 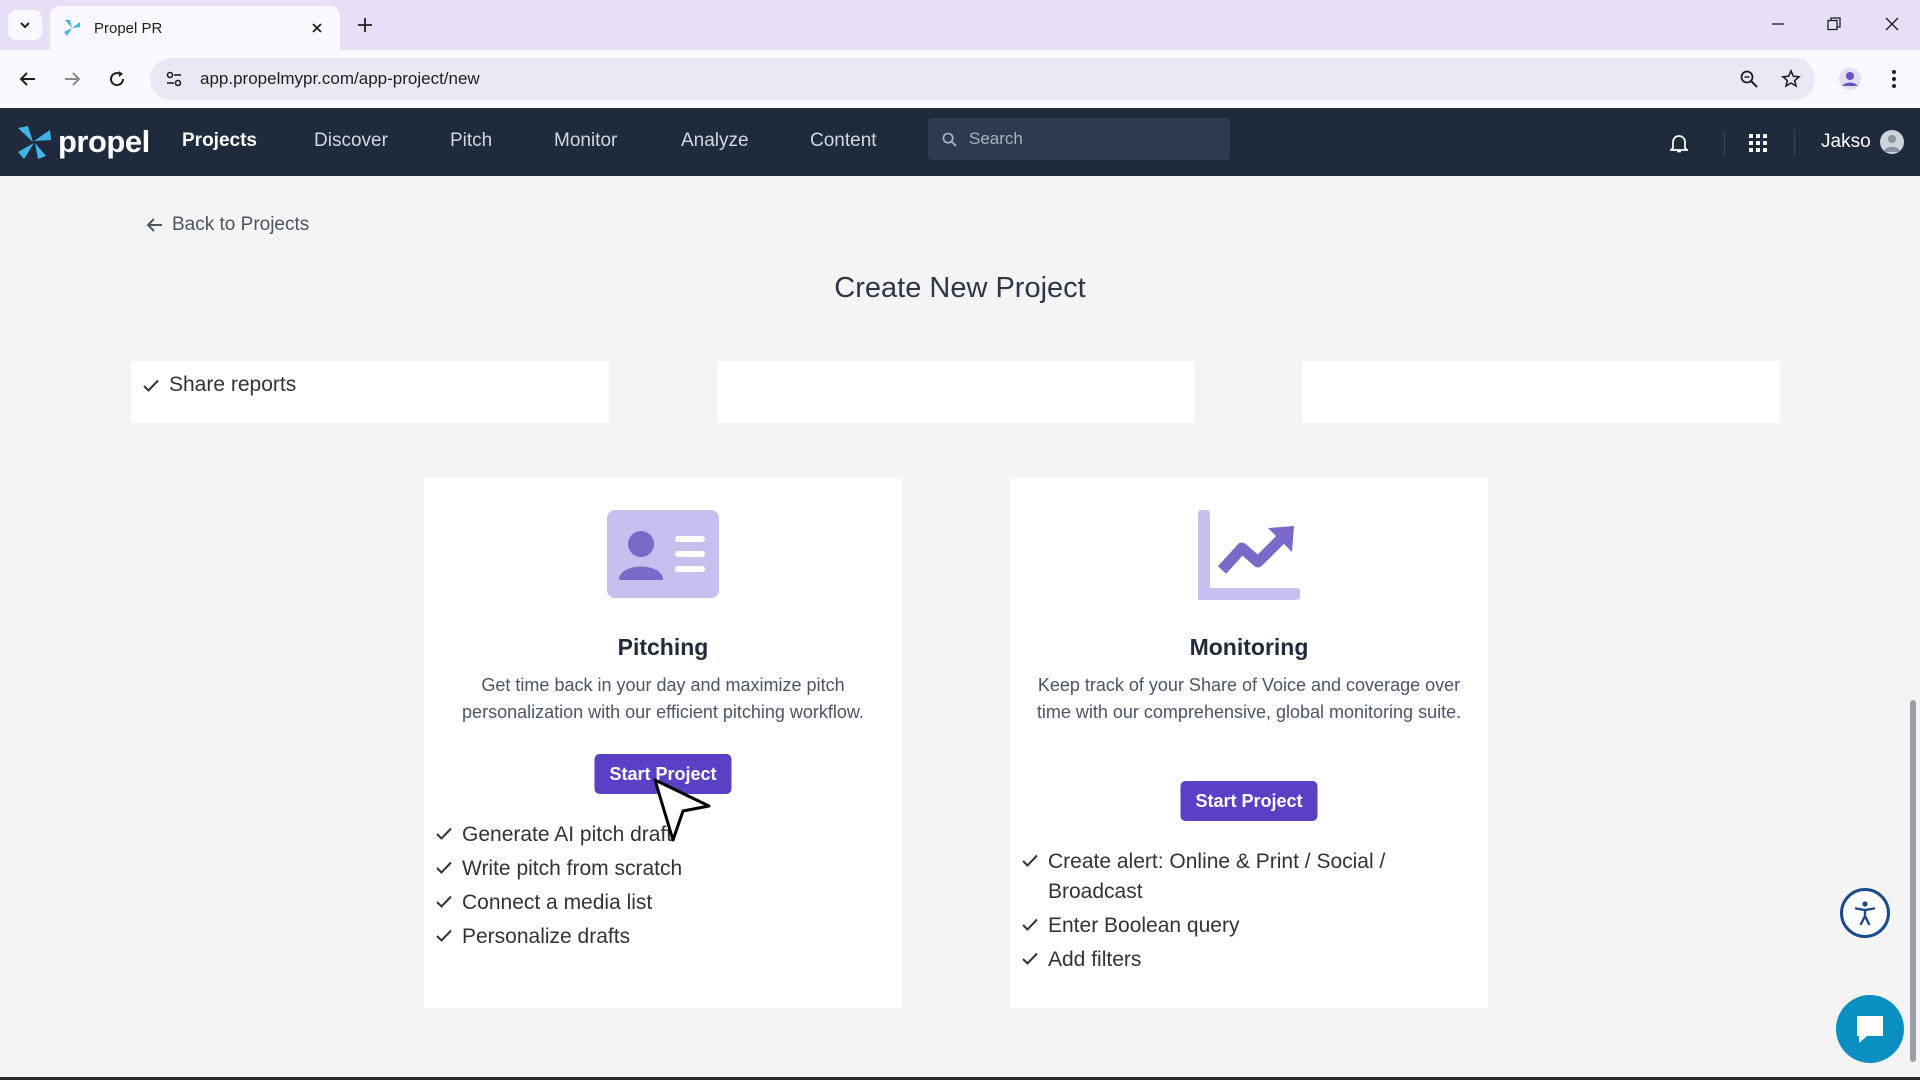 I want to click on back-to-projects-link: Back to Projects, so click(x=227, y=225).